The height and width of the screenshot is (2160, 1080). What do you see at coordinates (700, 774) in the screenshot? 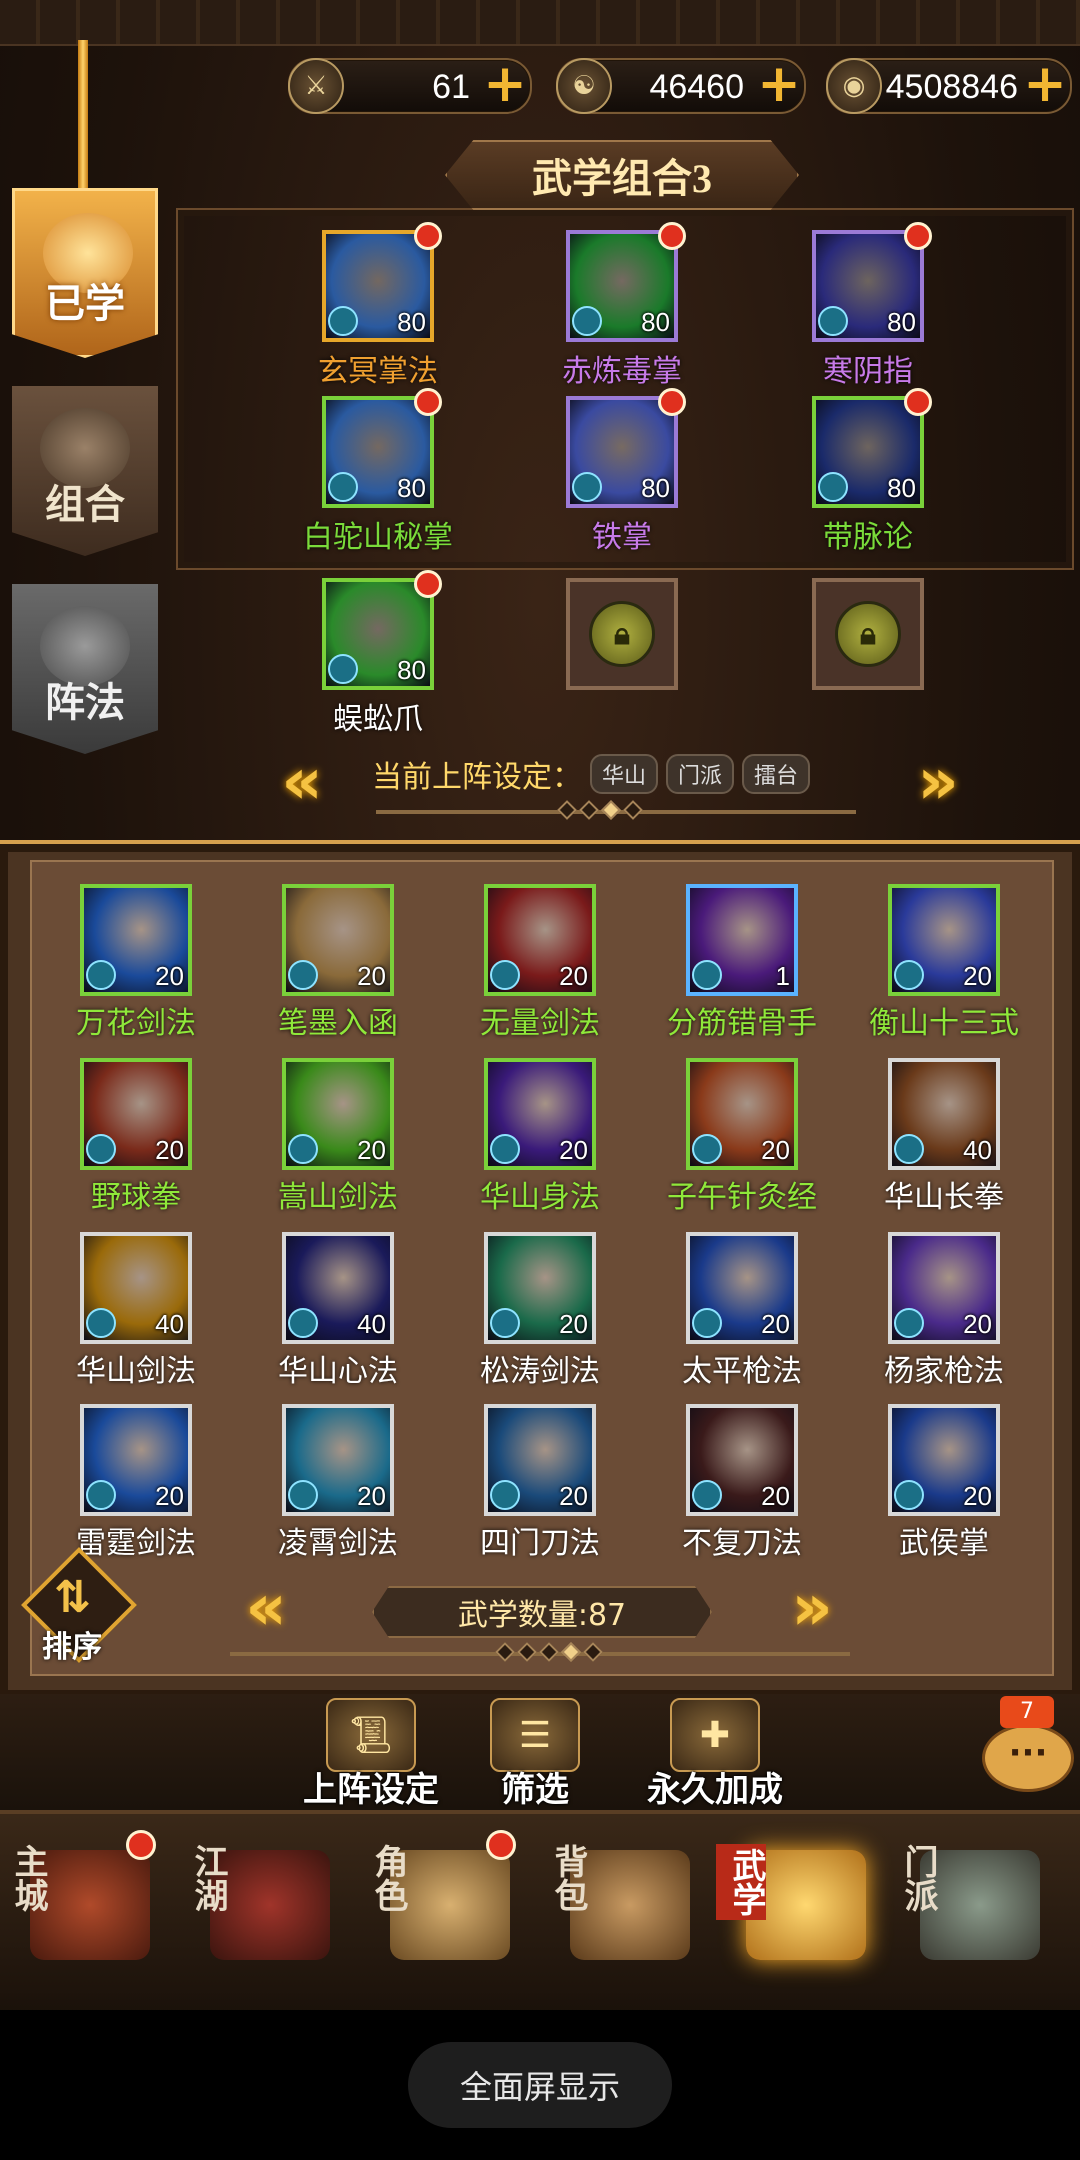
I see `preset-chip-sect: 门派` at bounding box center [700, 774].